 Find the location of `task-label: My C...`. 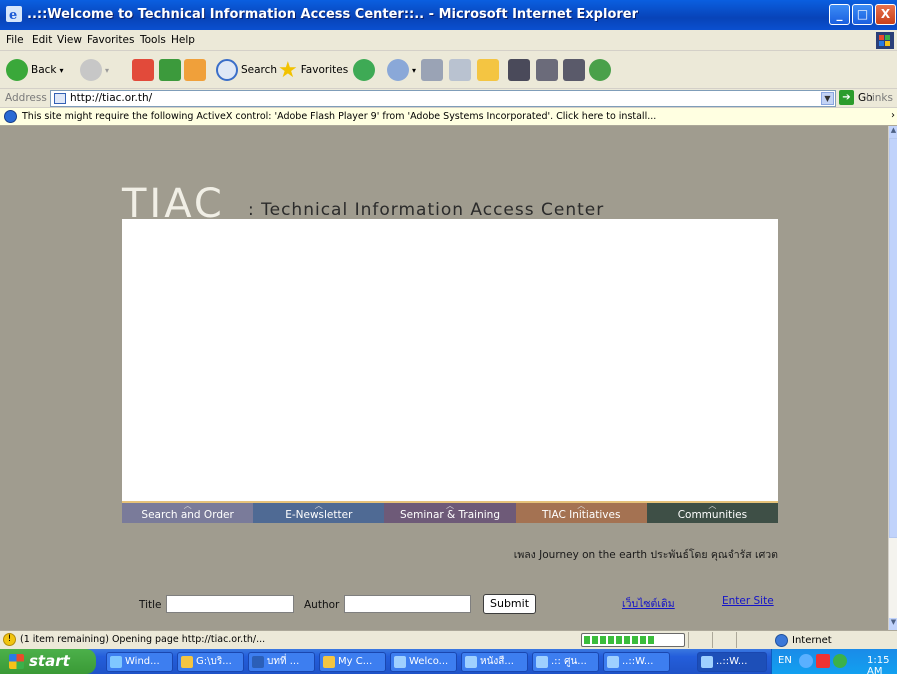

task-label: My C... is located at coordinates (355, 661).